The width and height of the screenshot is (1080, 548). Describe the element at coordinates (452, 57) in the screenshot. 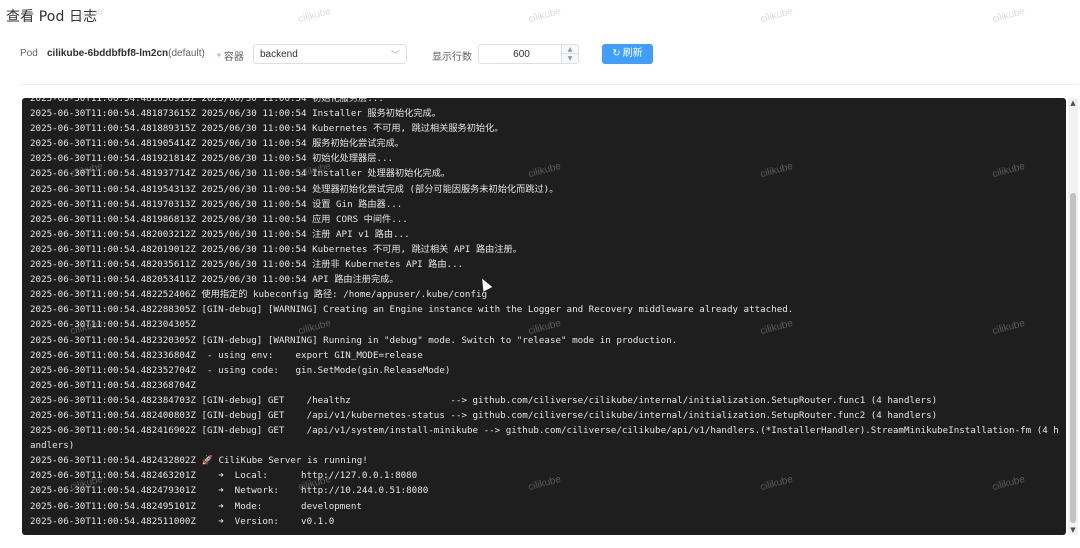

I see `rows-label: 显示行数` at that location.